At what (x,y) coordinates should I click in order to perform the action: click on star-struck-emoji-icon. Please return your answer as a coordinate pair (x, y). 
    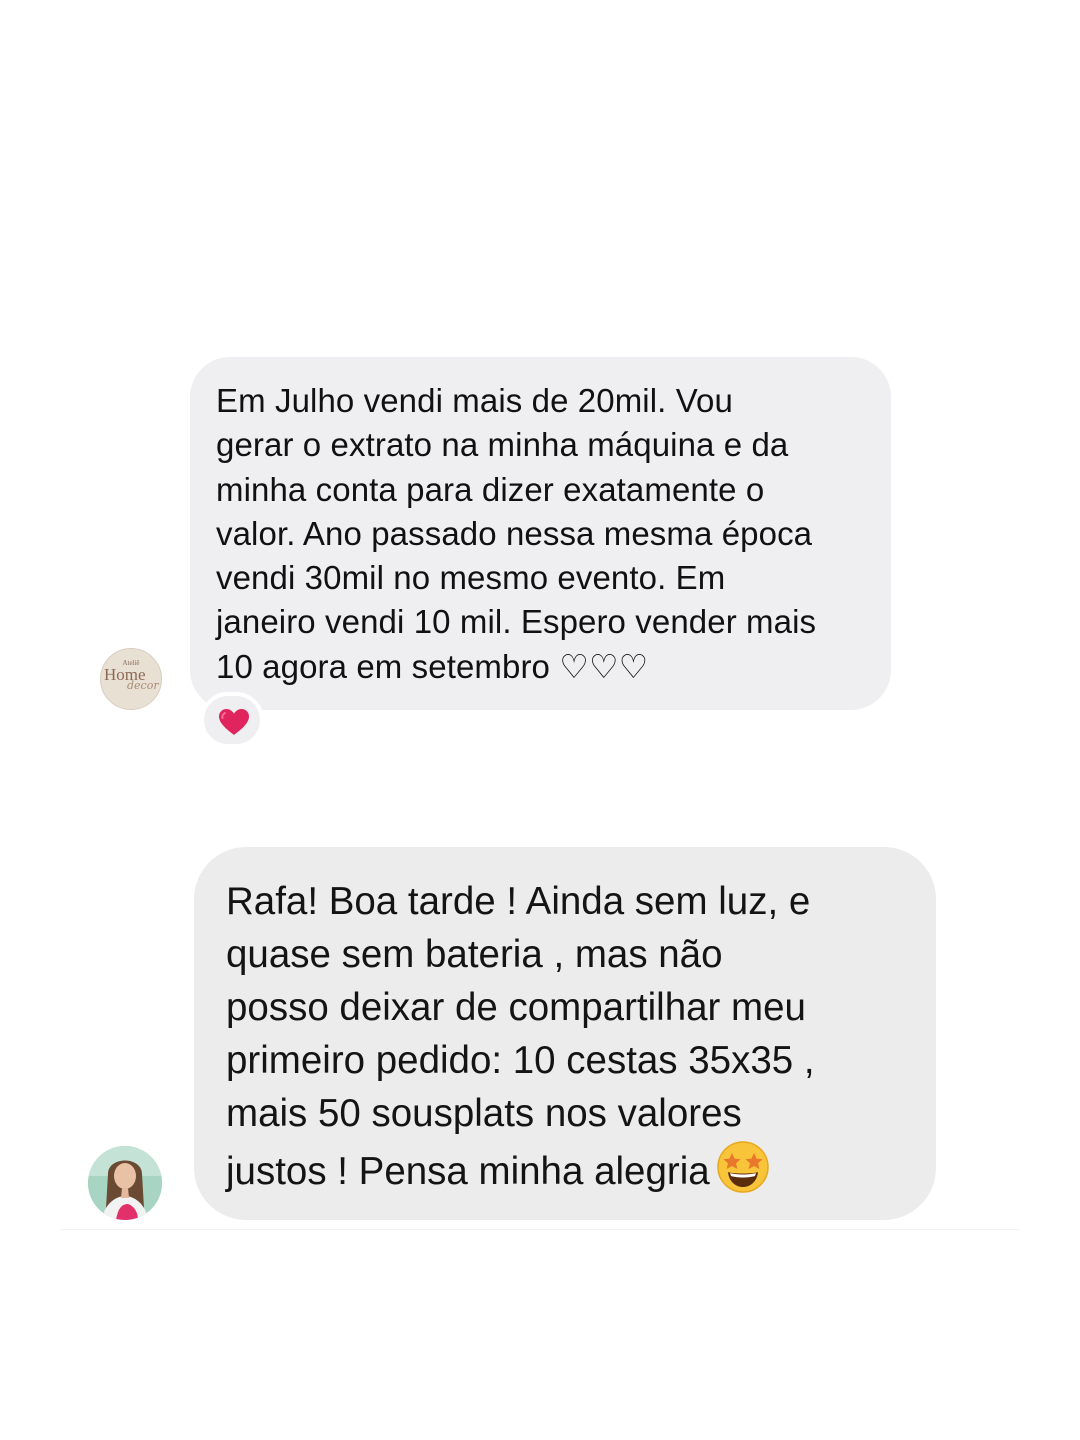
    Looking at the image, I should click on (742, 1167).